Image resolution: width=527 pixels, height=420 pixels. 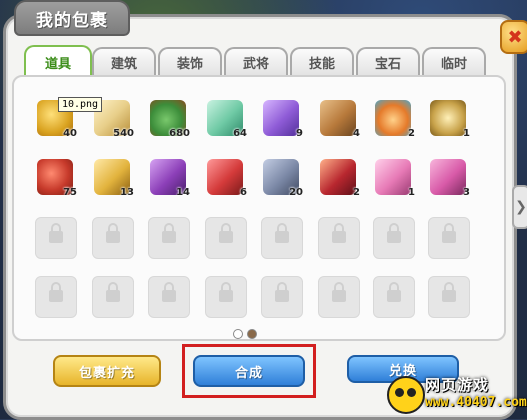 What do you see at coordinates (243, 192) in the screenshot?
I see `item-count: 6` at bounding box center [243, 192].